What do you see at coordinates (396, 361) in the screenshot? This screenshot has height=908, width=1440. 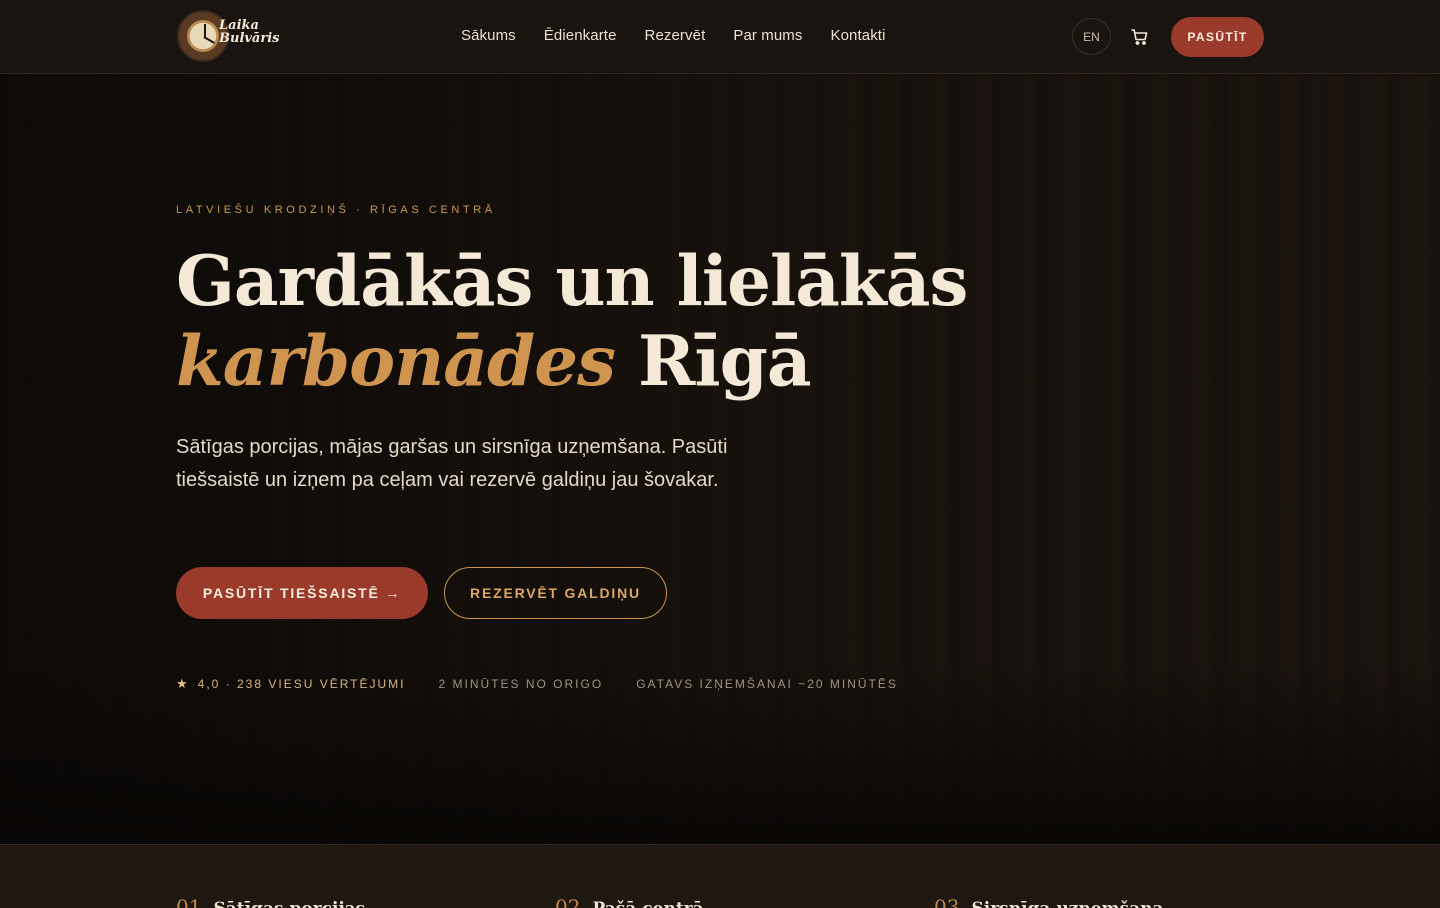 I see `hero-title-accent: karbonādes` at bounding box center [396, 361].